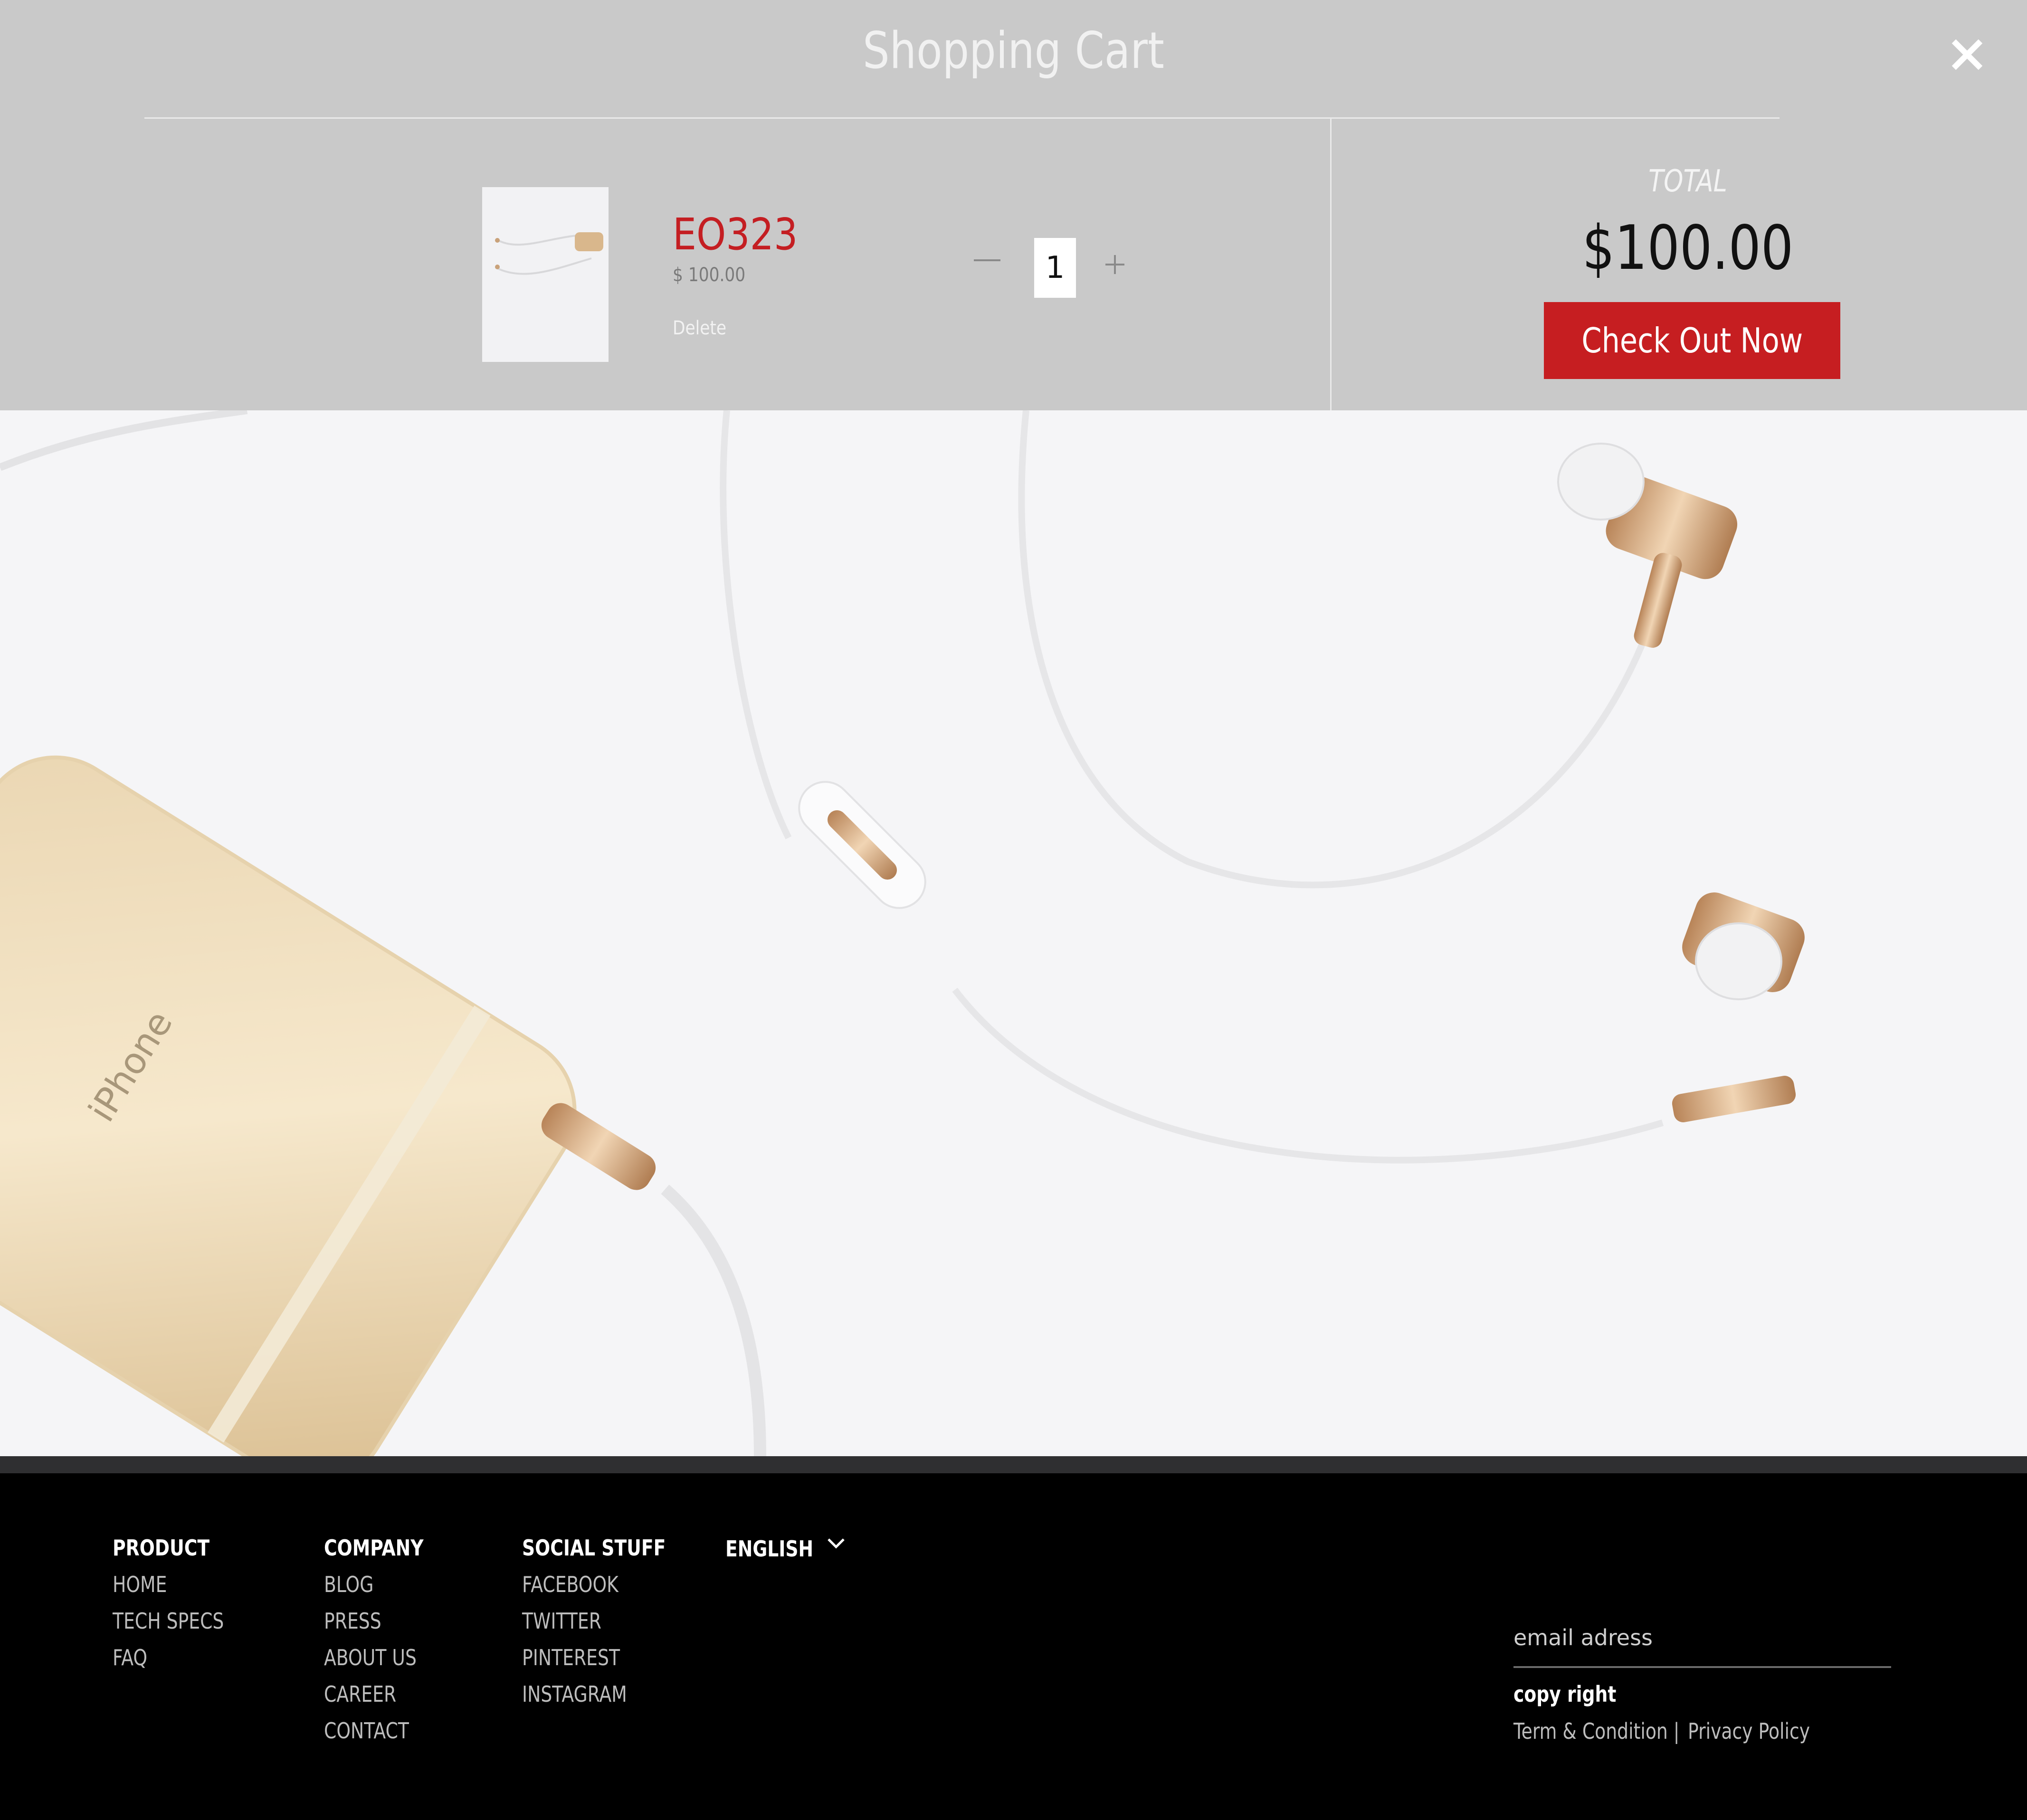 Image resolution: width=2027 pixels, height=1820 pixels. What do you see at coordinates (161, 1548) in the screenshot?
I see `footer-heading-product: PRODUCT` at bounding box center [161, 1548].